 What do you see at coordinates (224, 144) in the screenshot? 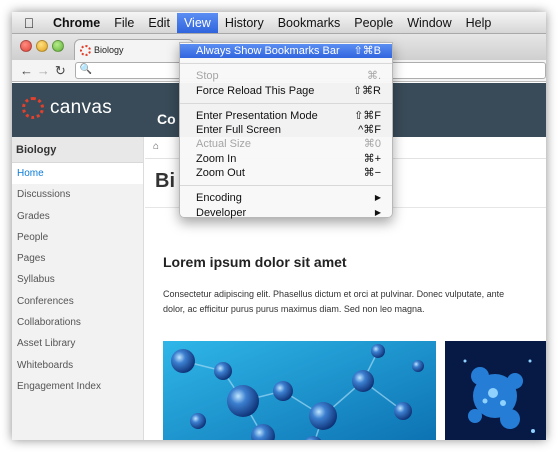
I see `menu-item-label: Actual Size` at bounding box center [224, 144].